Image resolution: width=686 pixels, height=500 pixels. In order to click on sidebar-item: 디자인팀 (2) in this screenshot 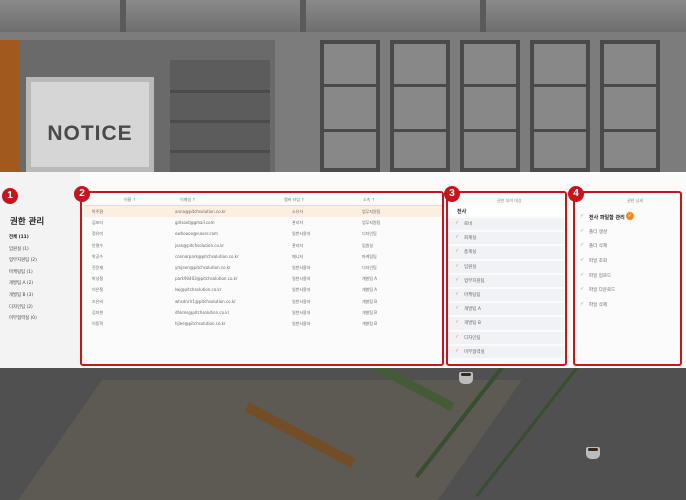, I will do `click(23, 311)`.